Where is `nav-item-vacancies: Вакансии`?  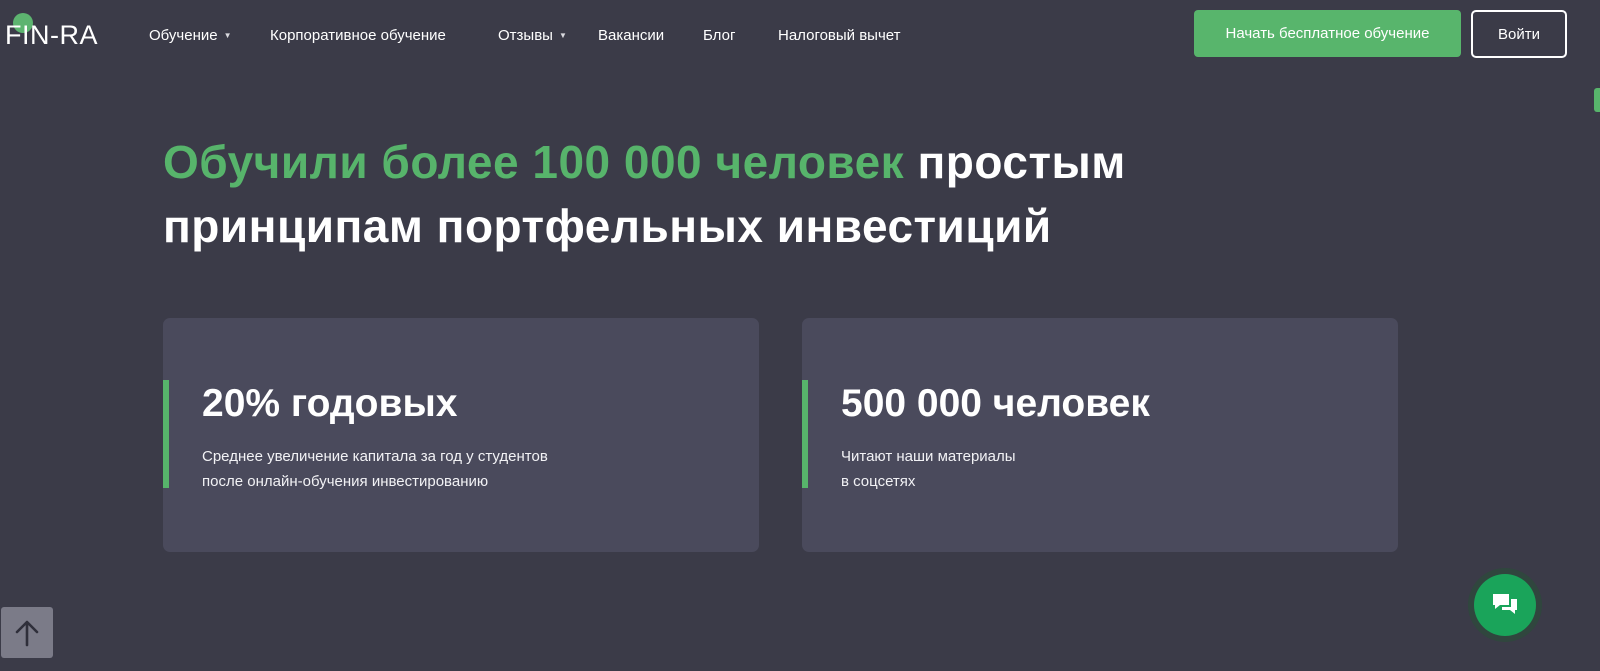
nav-item-vacancies: Вакансии is located at coordinates (631, 36).